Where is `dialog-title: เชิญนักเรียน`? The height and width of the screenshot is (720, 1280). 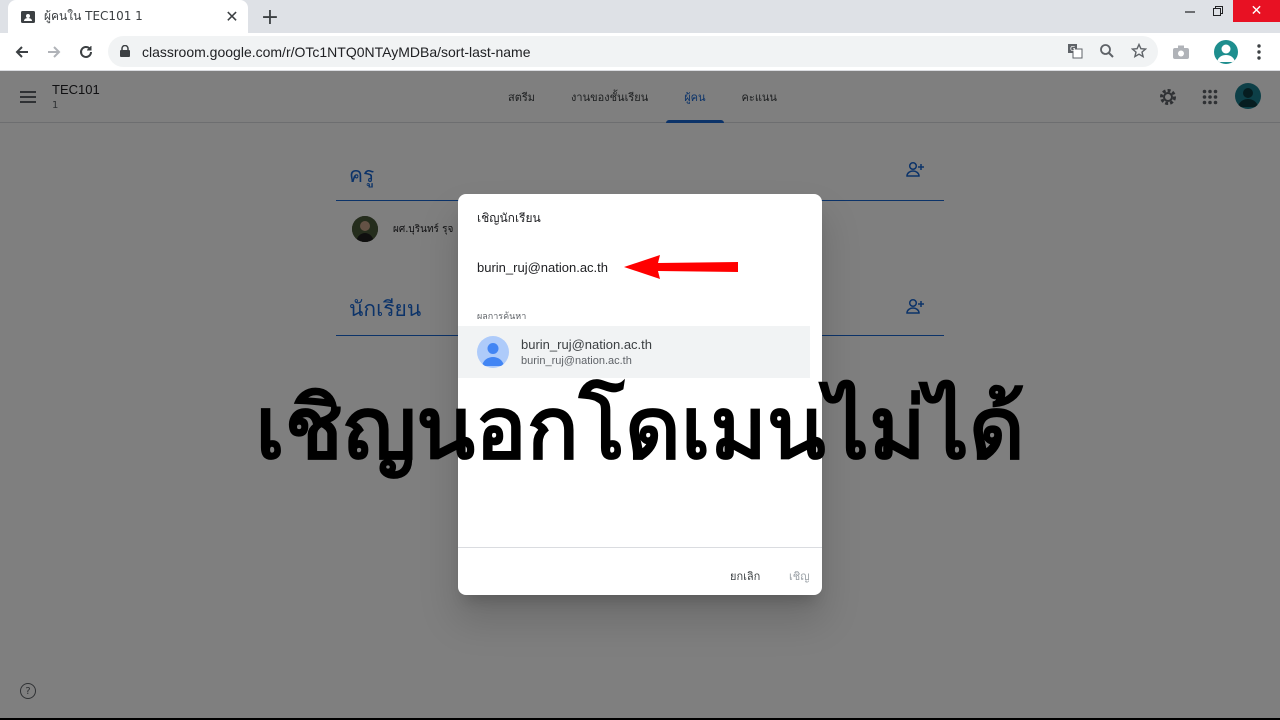
dialog-title: เชิญนักเรียน is located at coordinates (509, 218).